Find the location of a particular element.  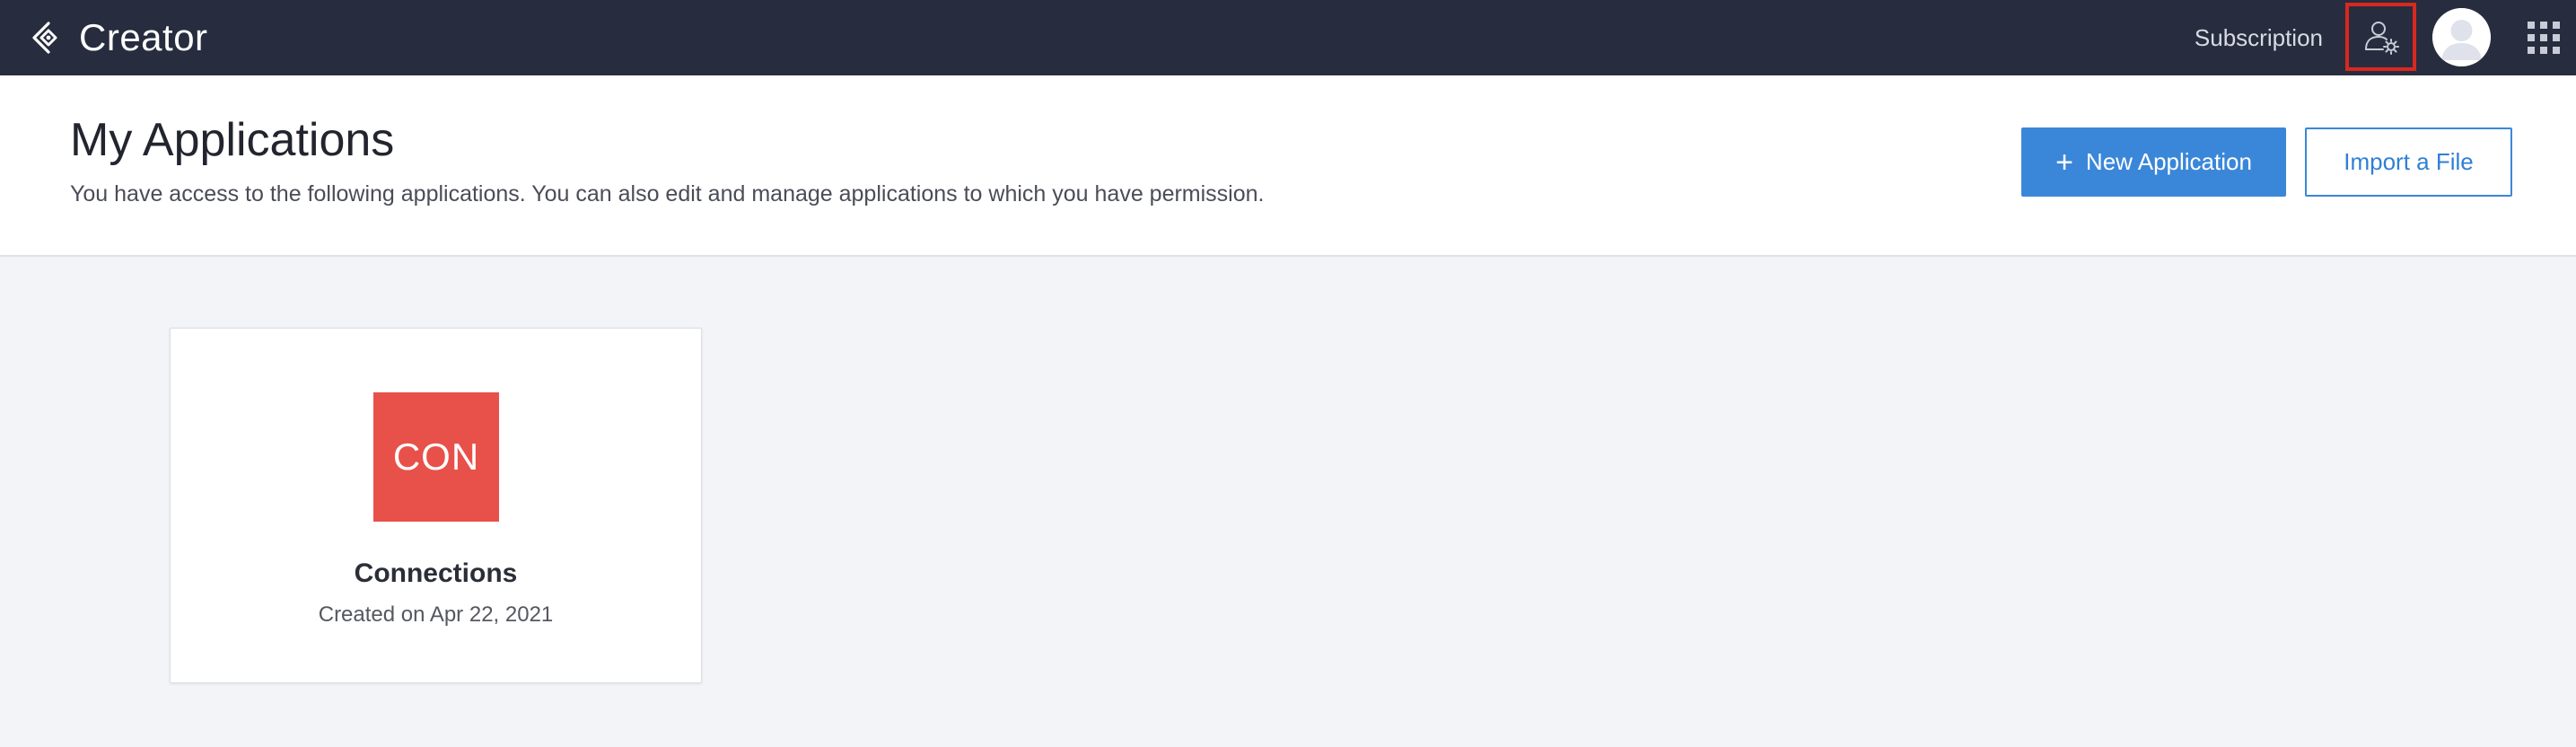

application-card: CON Connections Created on Apr 22, 2021 is located at coordinates (436, 505).